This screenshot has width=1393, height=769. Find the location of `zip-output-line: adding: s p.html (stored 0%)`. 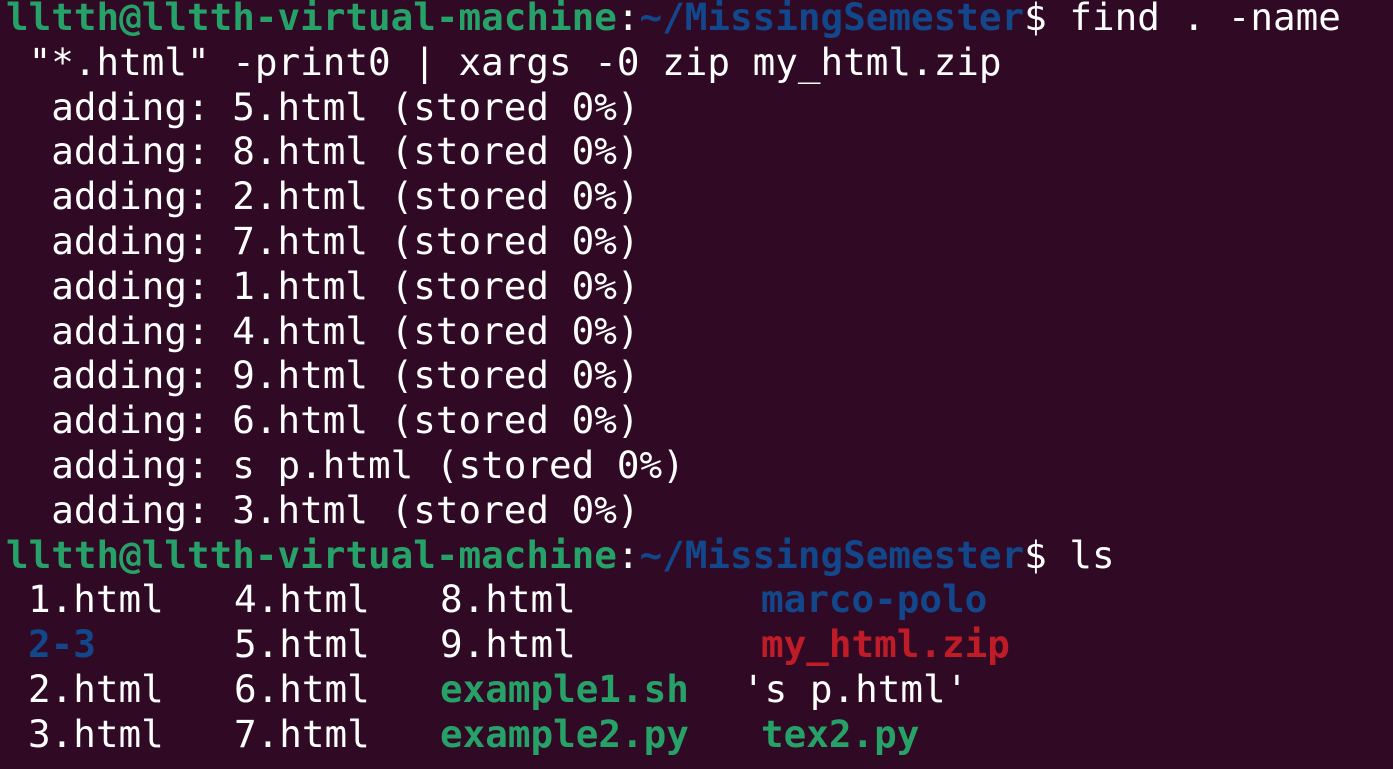

zip-output-line: adding: s p.html (stored 0%) is located at coordinates (345, 464).